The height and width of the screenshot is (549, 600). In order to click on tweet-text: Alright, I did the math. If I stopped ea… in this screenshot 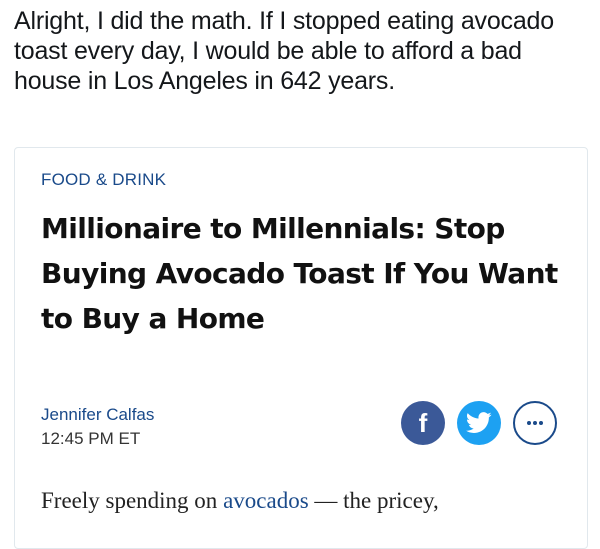, I will do `click(284, 51)`.